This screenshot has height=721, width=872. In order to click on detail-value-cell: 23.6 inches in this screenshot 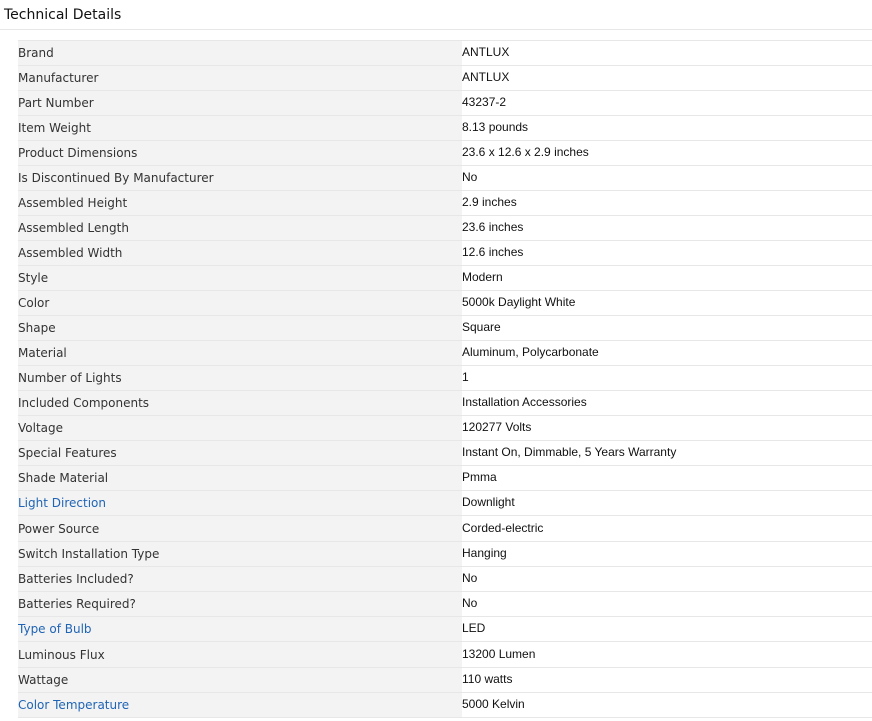, I will do `click(667, 228)`.